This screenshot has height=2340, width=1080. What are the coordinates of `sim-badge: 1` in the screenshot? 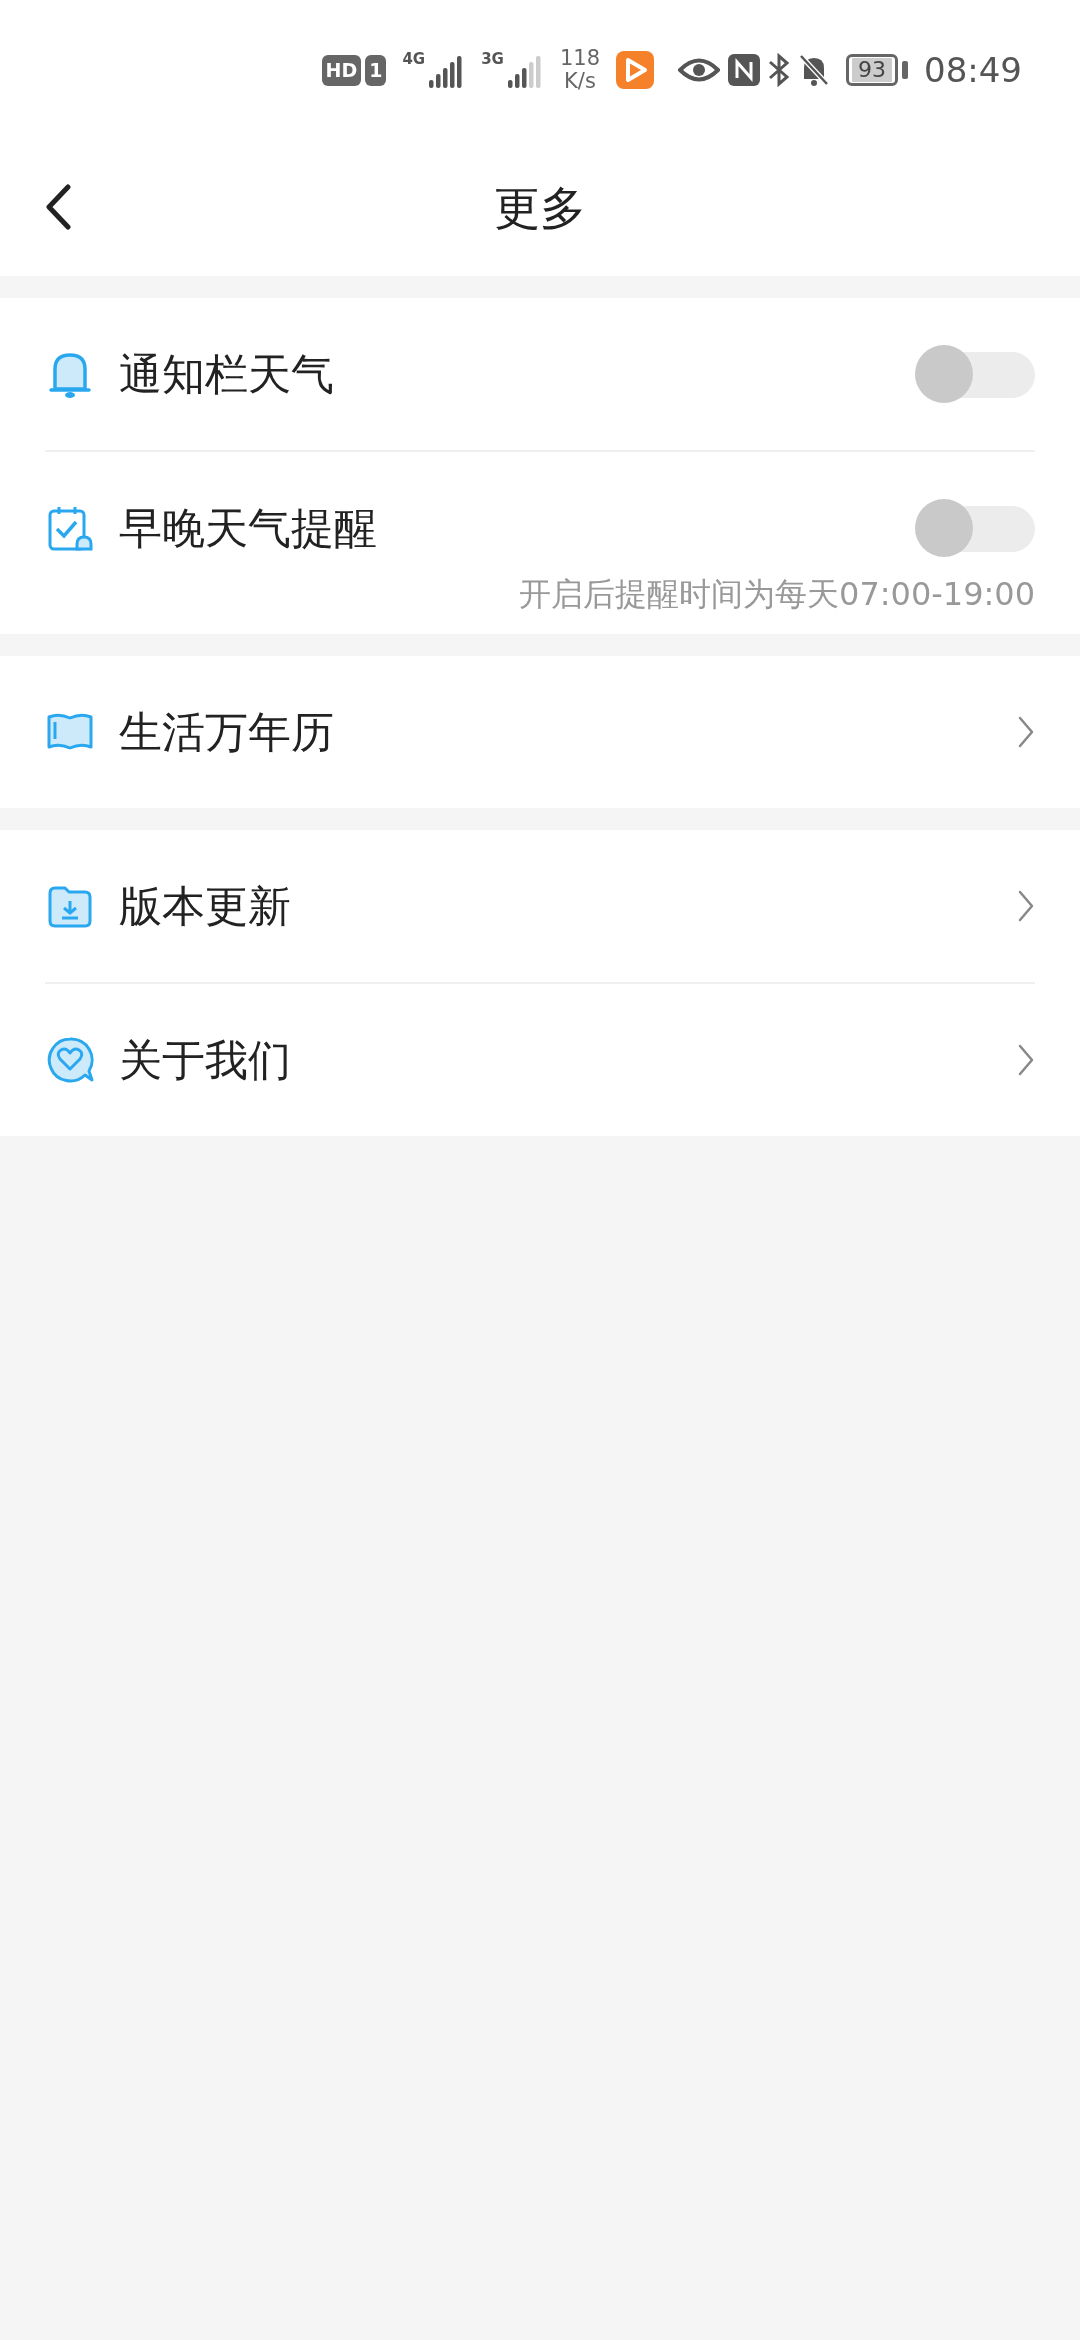 It's located at (376, 70).